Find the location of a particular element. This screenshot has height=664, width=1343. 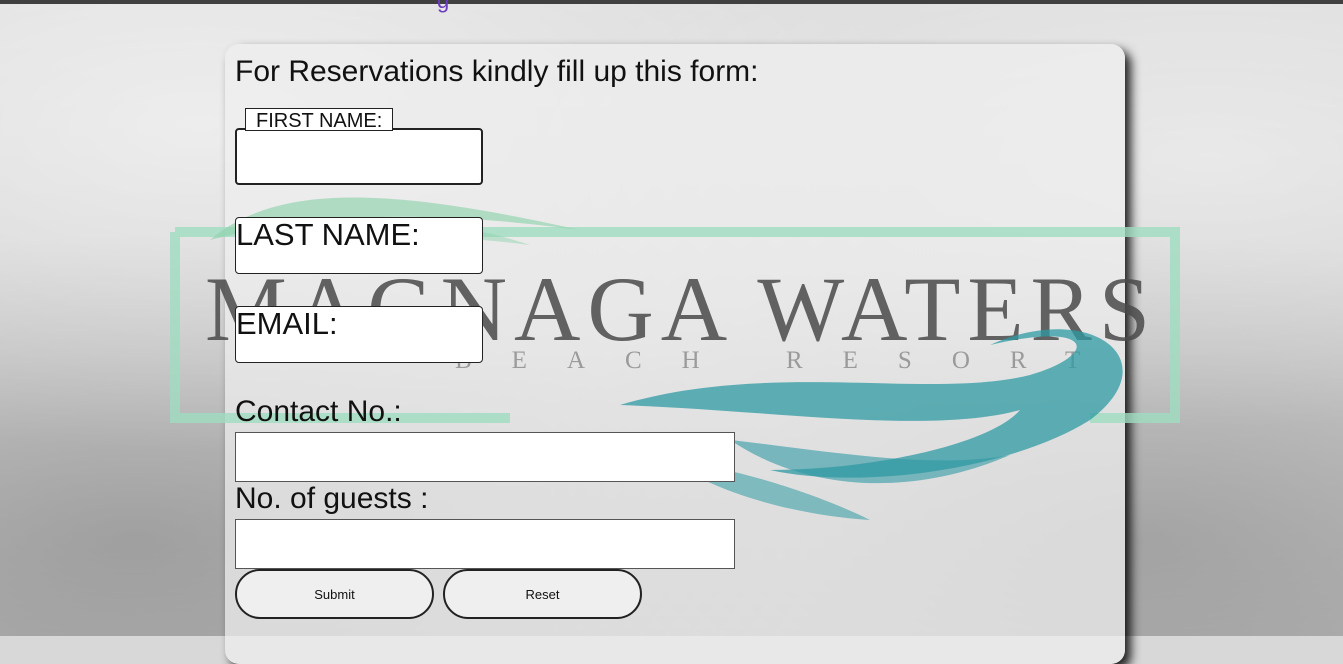

contact-label: Contact No.: is located at coordinates (318, 411).